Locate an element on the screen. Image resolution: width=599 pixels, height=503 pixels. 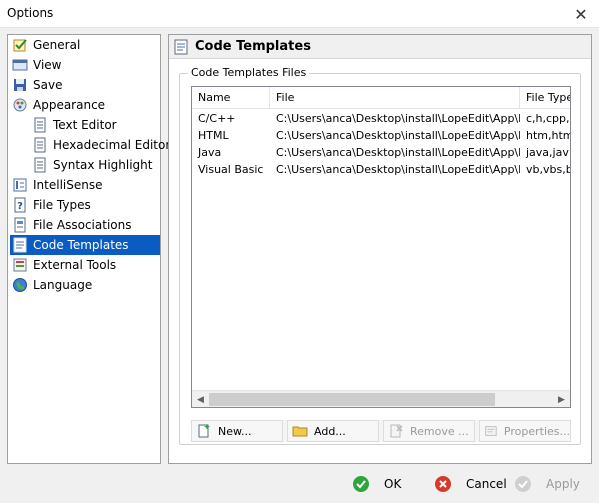
cancel-x-icon is located at coordinates (443, 484).